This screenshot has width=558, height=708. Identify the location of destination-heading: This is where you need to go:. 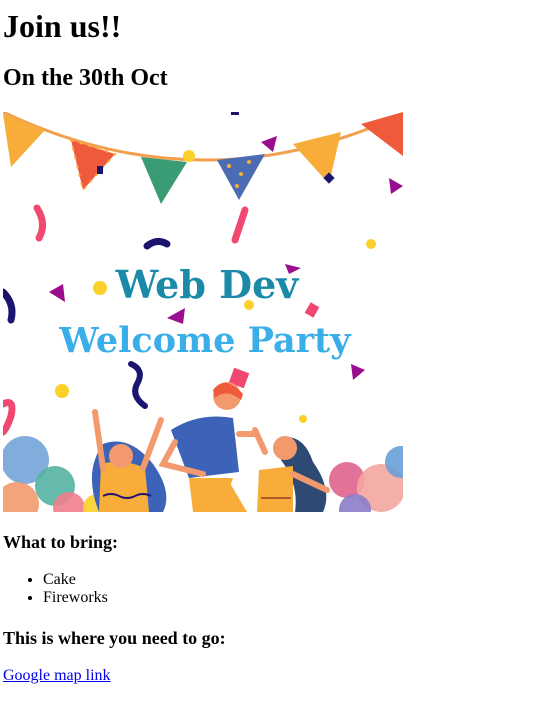
(114, 638).